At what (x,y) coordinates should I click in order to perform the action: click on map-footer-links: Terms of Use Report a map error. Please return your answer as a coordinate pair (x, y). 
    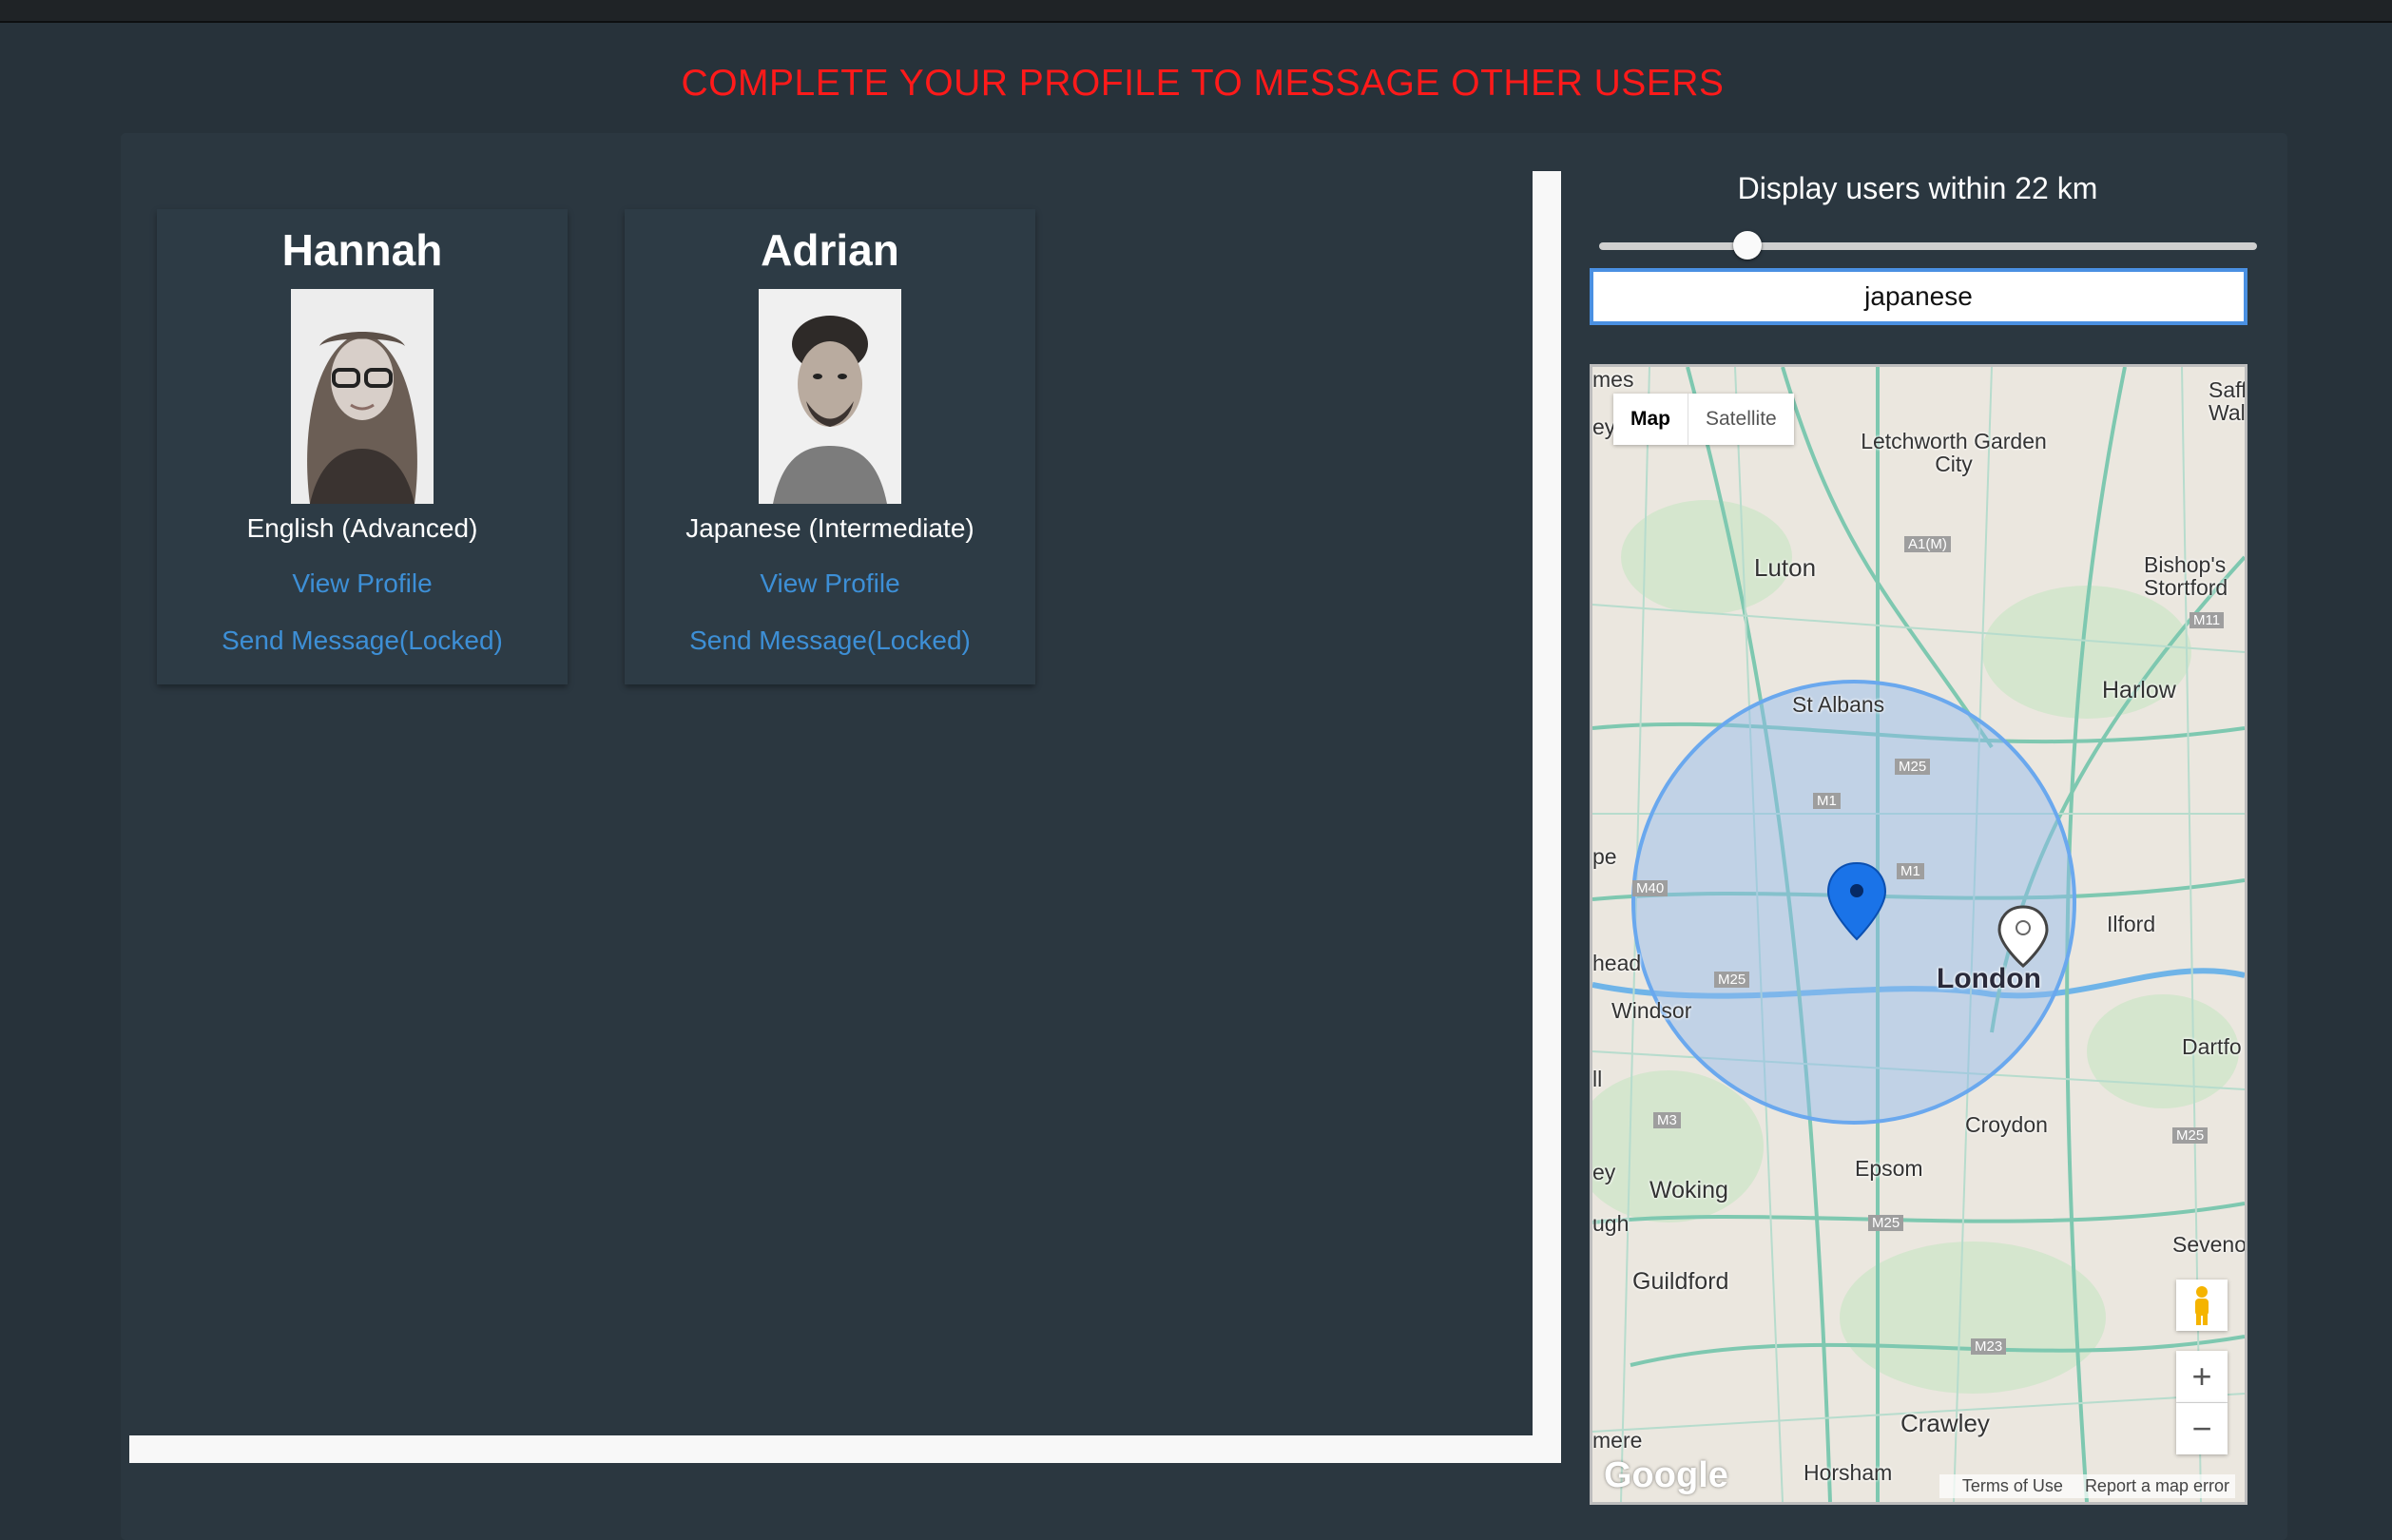
    Looking at the image, I should click on (2087, 1486).